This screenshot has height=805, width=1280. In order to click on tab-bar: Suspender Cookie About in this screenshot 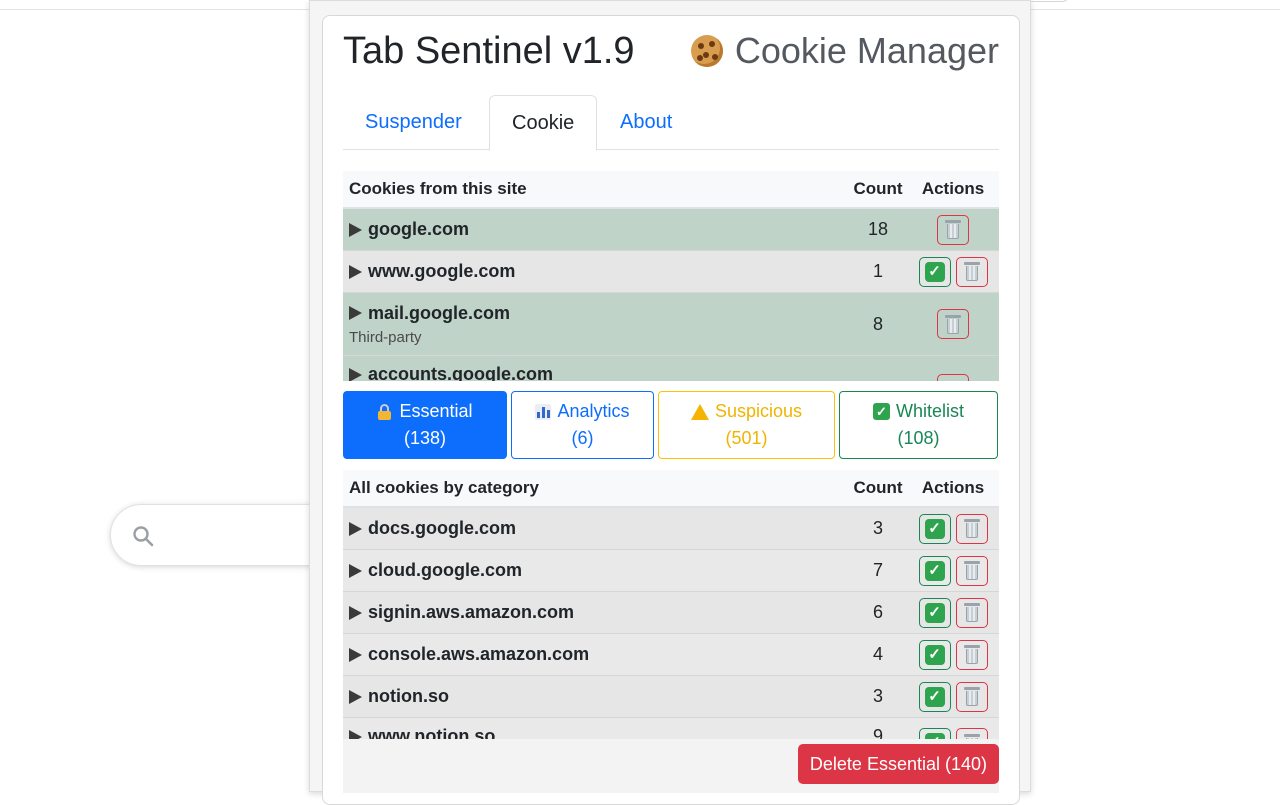, I will do `click(671, 123)`.